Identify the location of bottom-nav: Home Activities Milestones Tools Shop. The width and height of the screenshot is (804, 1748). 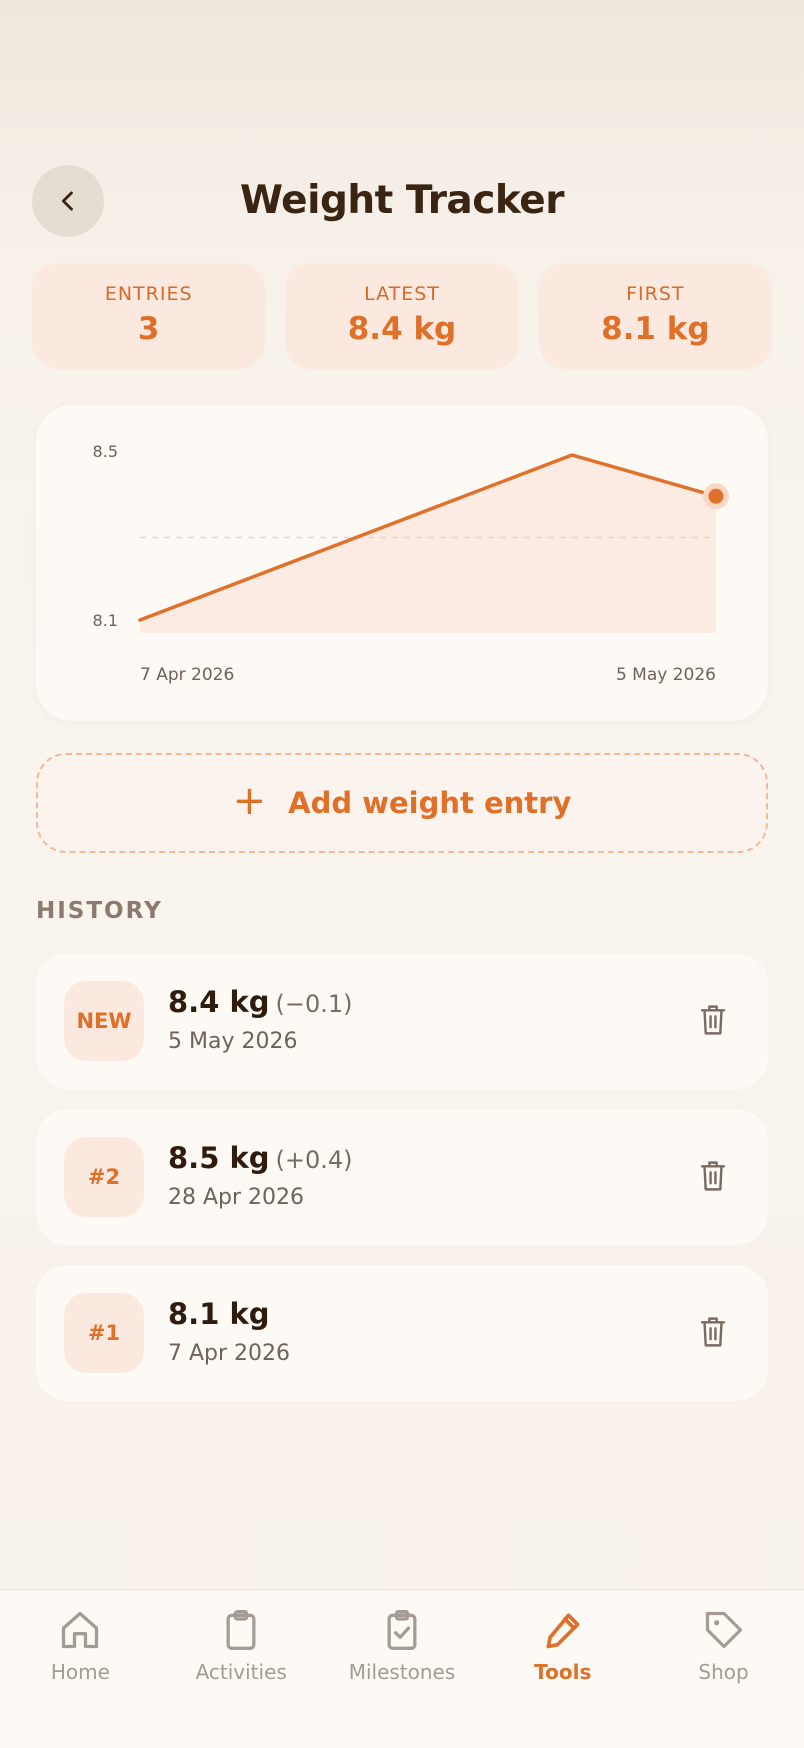
(402, 1668).